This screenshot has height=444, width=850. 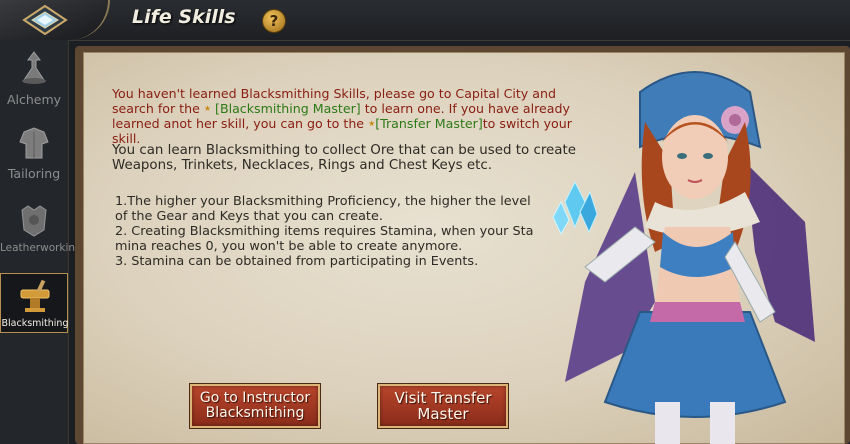 What do you see at coordinates (34, 143) in the screenshot?
I see `tailoring-icon` at bounding box center [34, 143].